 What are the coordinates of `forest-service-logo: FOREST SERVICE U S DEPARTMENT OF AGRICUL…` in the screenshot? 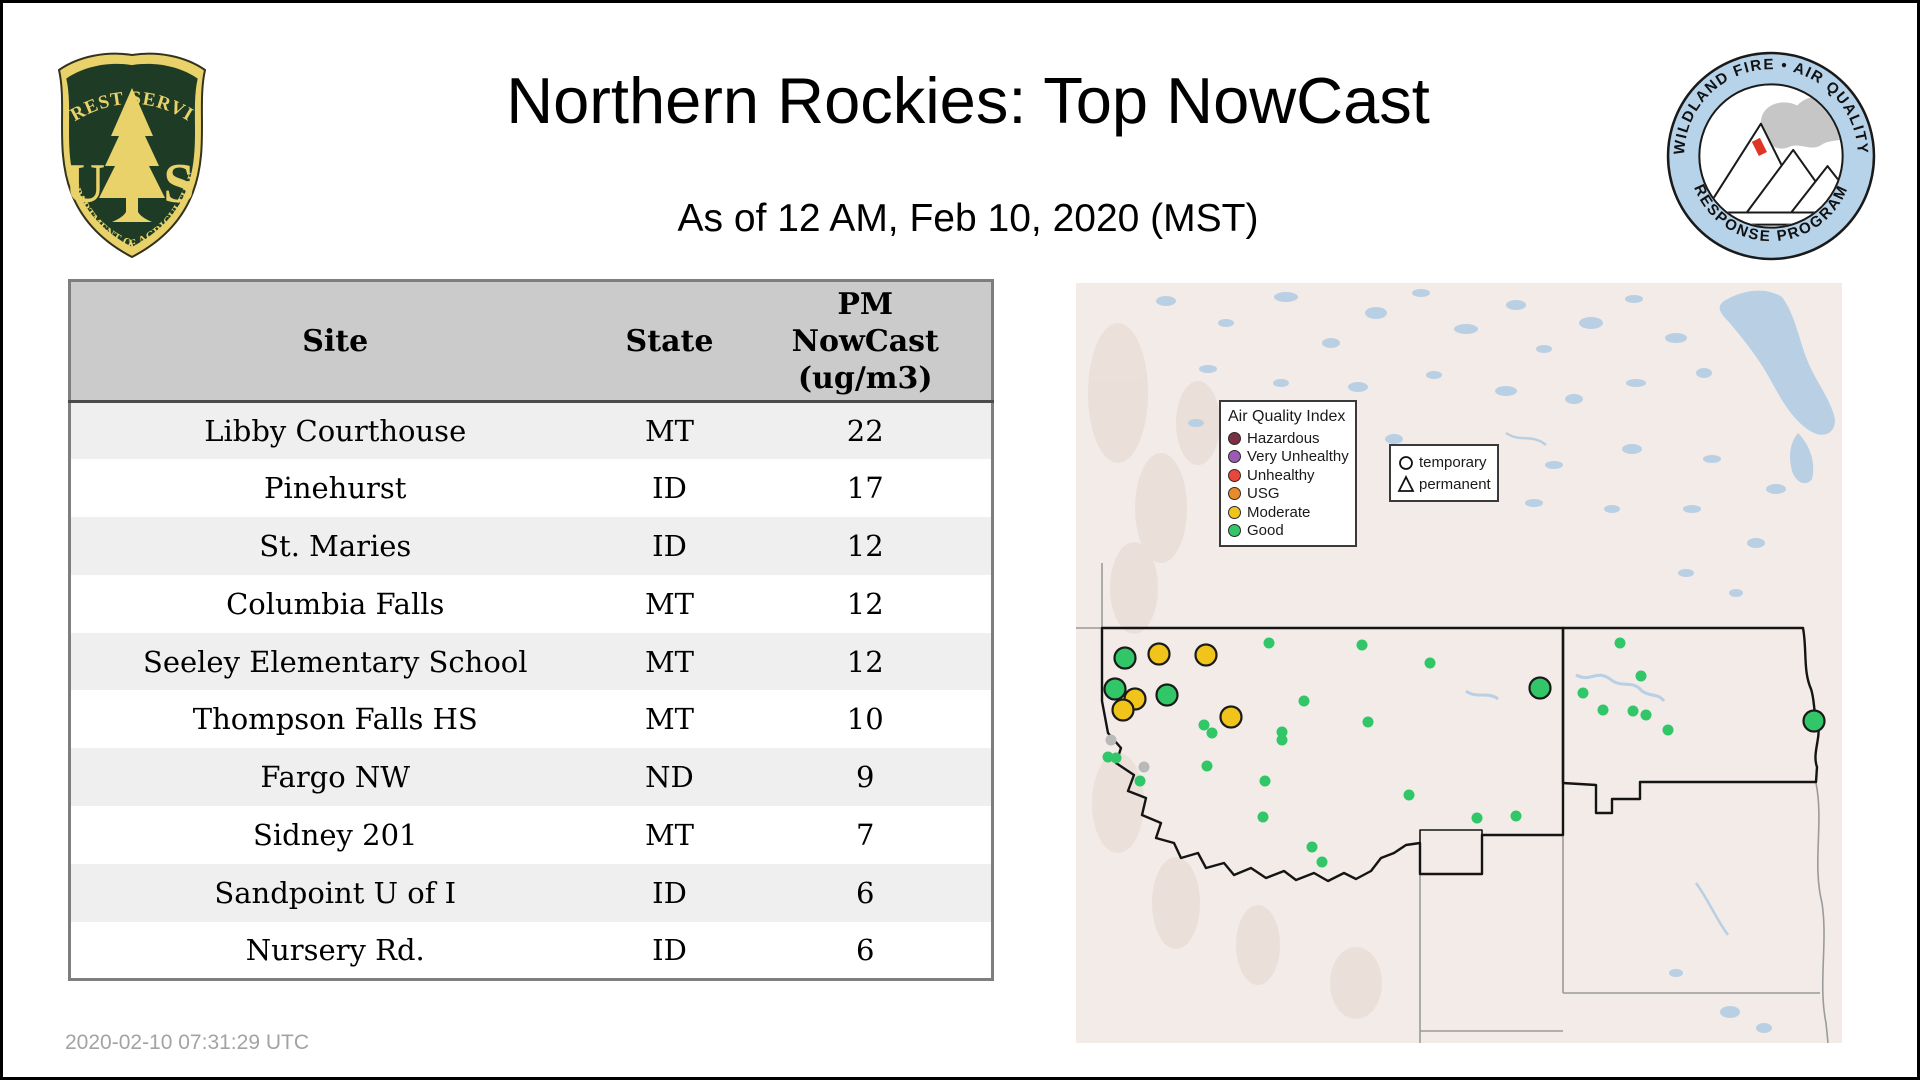 It's located at (128, 148).